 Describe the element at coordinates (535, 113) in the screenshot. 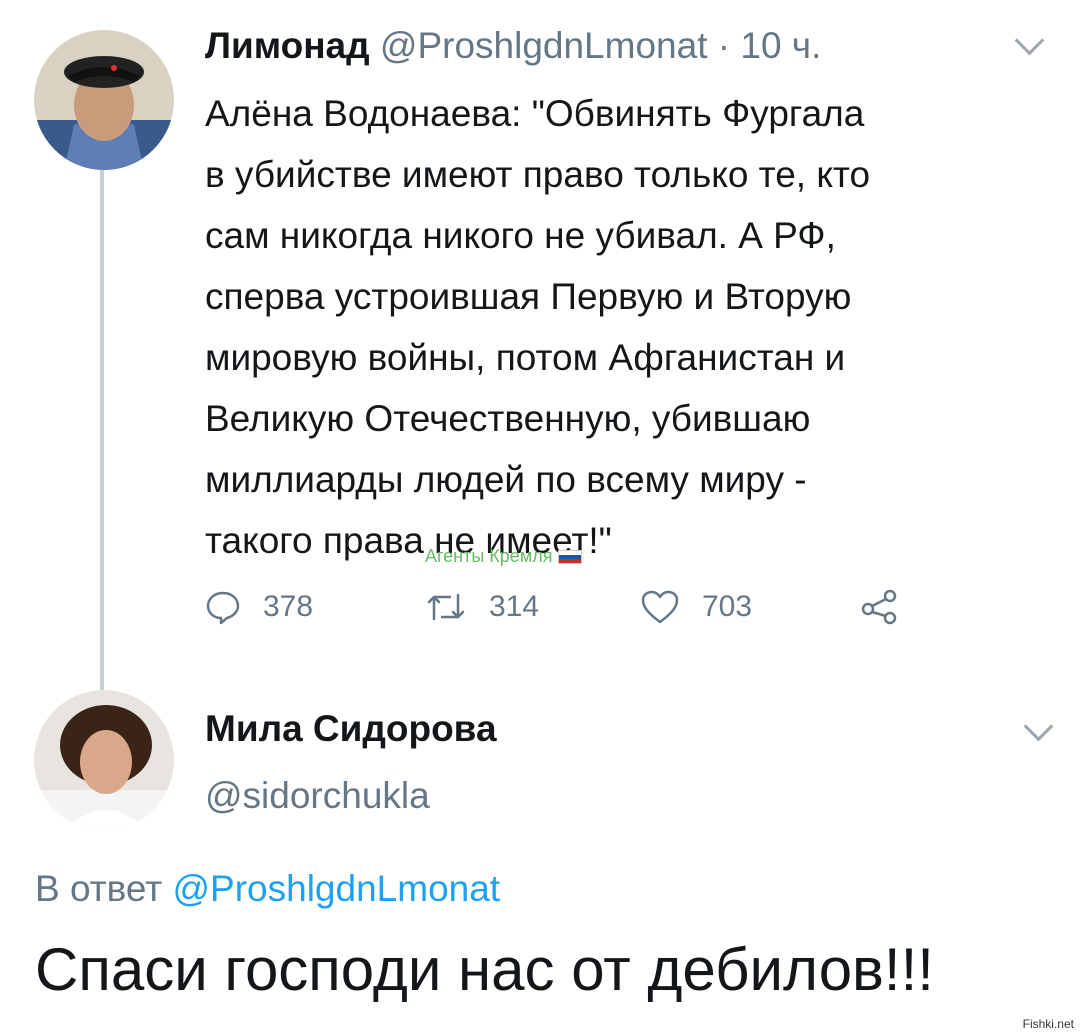

I see `tweet-text-line: Алёна Водонаева: "Обвинять Фургала` at that location.